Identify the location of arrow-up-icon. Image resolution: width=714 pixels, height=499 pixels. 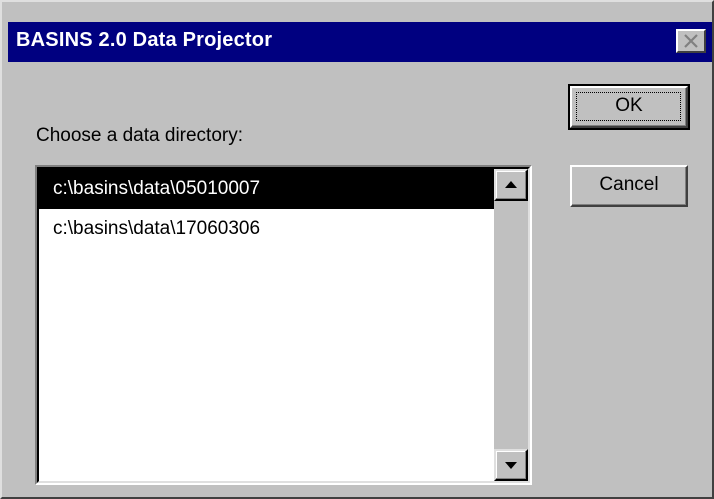
(511, 184).